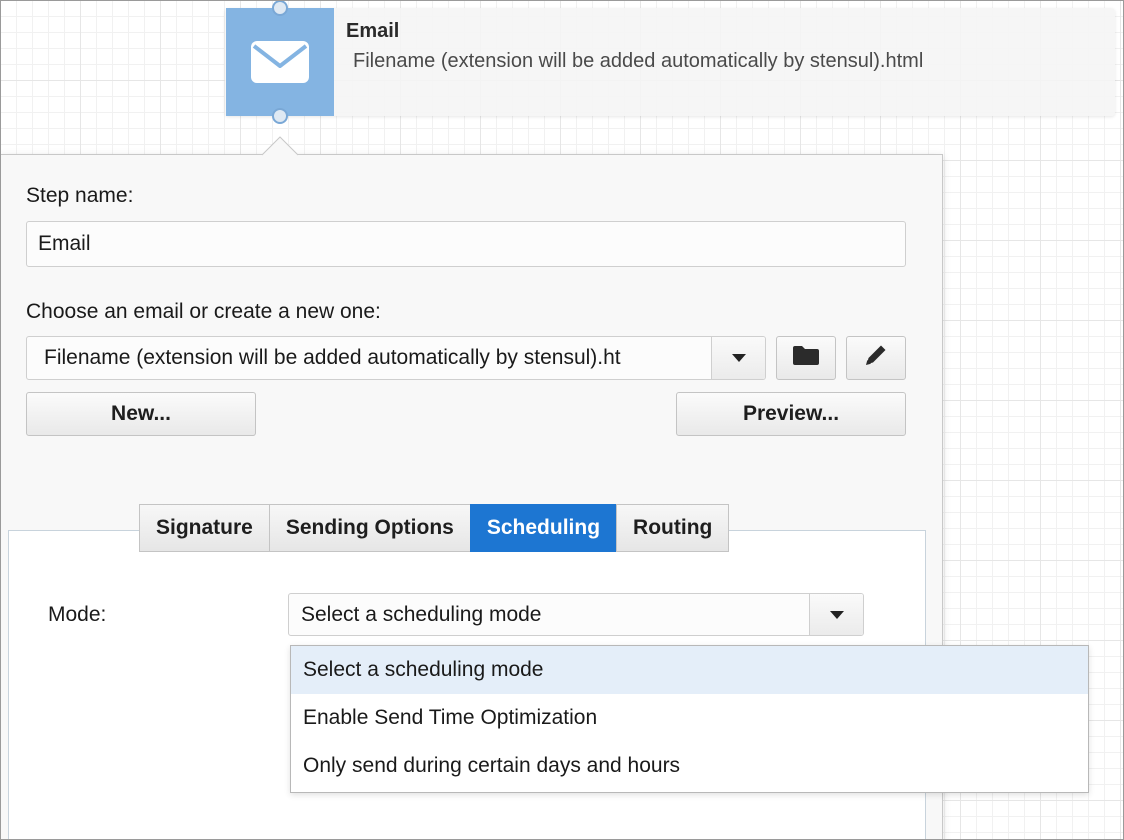 This screenshot has height=840, width=1124. I want to click on option-send-time-optimization: Enable Send Time Optimization, so click(689, 718).